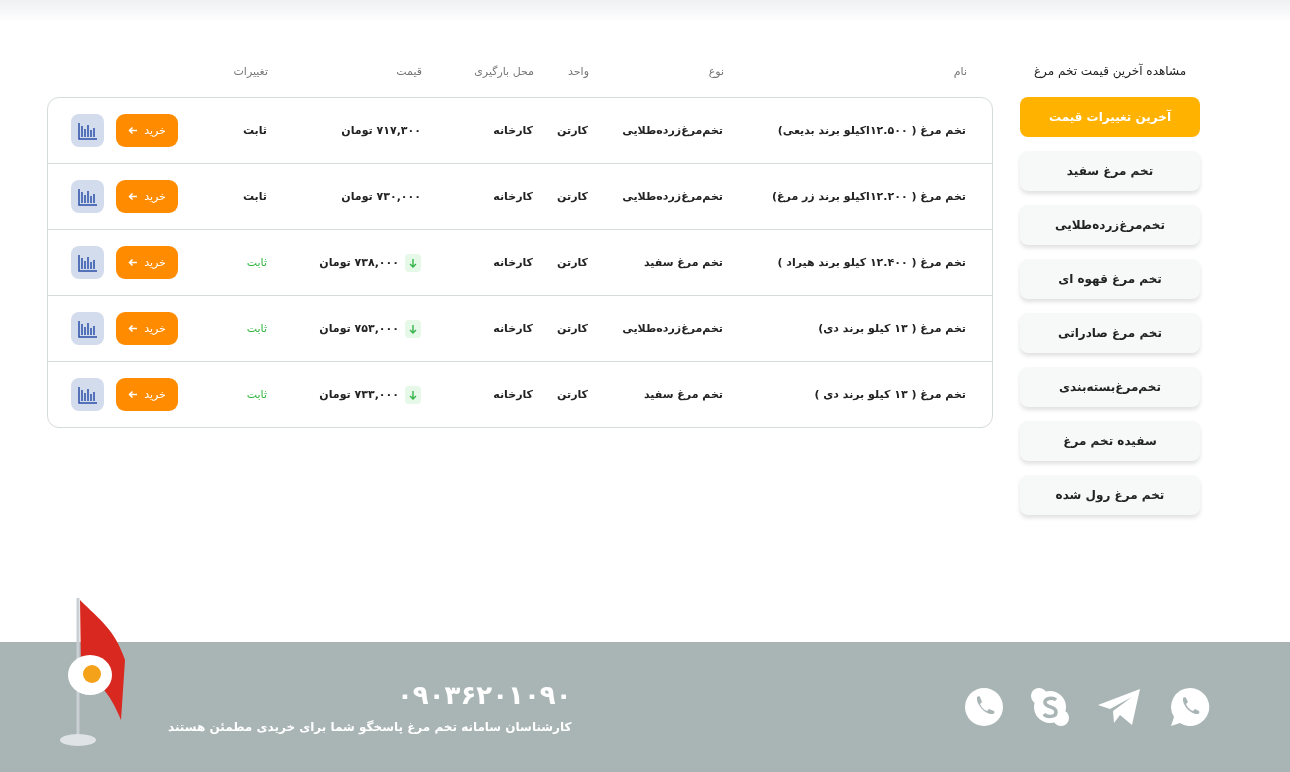 The height and width of the screenshot is (772, 1290). Describe the element at coordinates (1110, 225) in the screenshot. I see `category-button: تخم‌مرغ‌زرده‌طلایی` at that location.